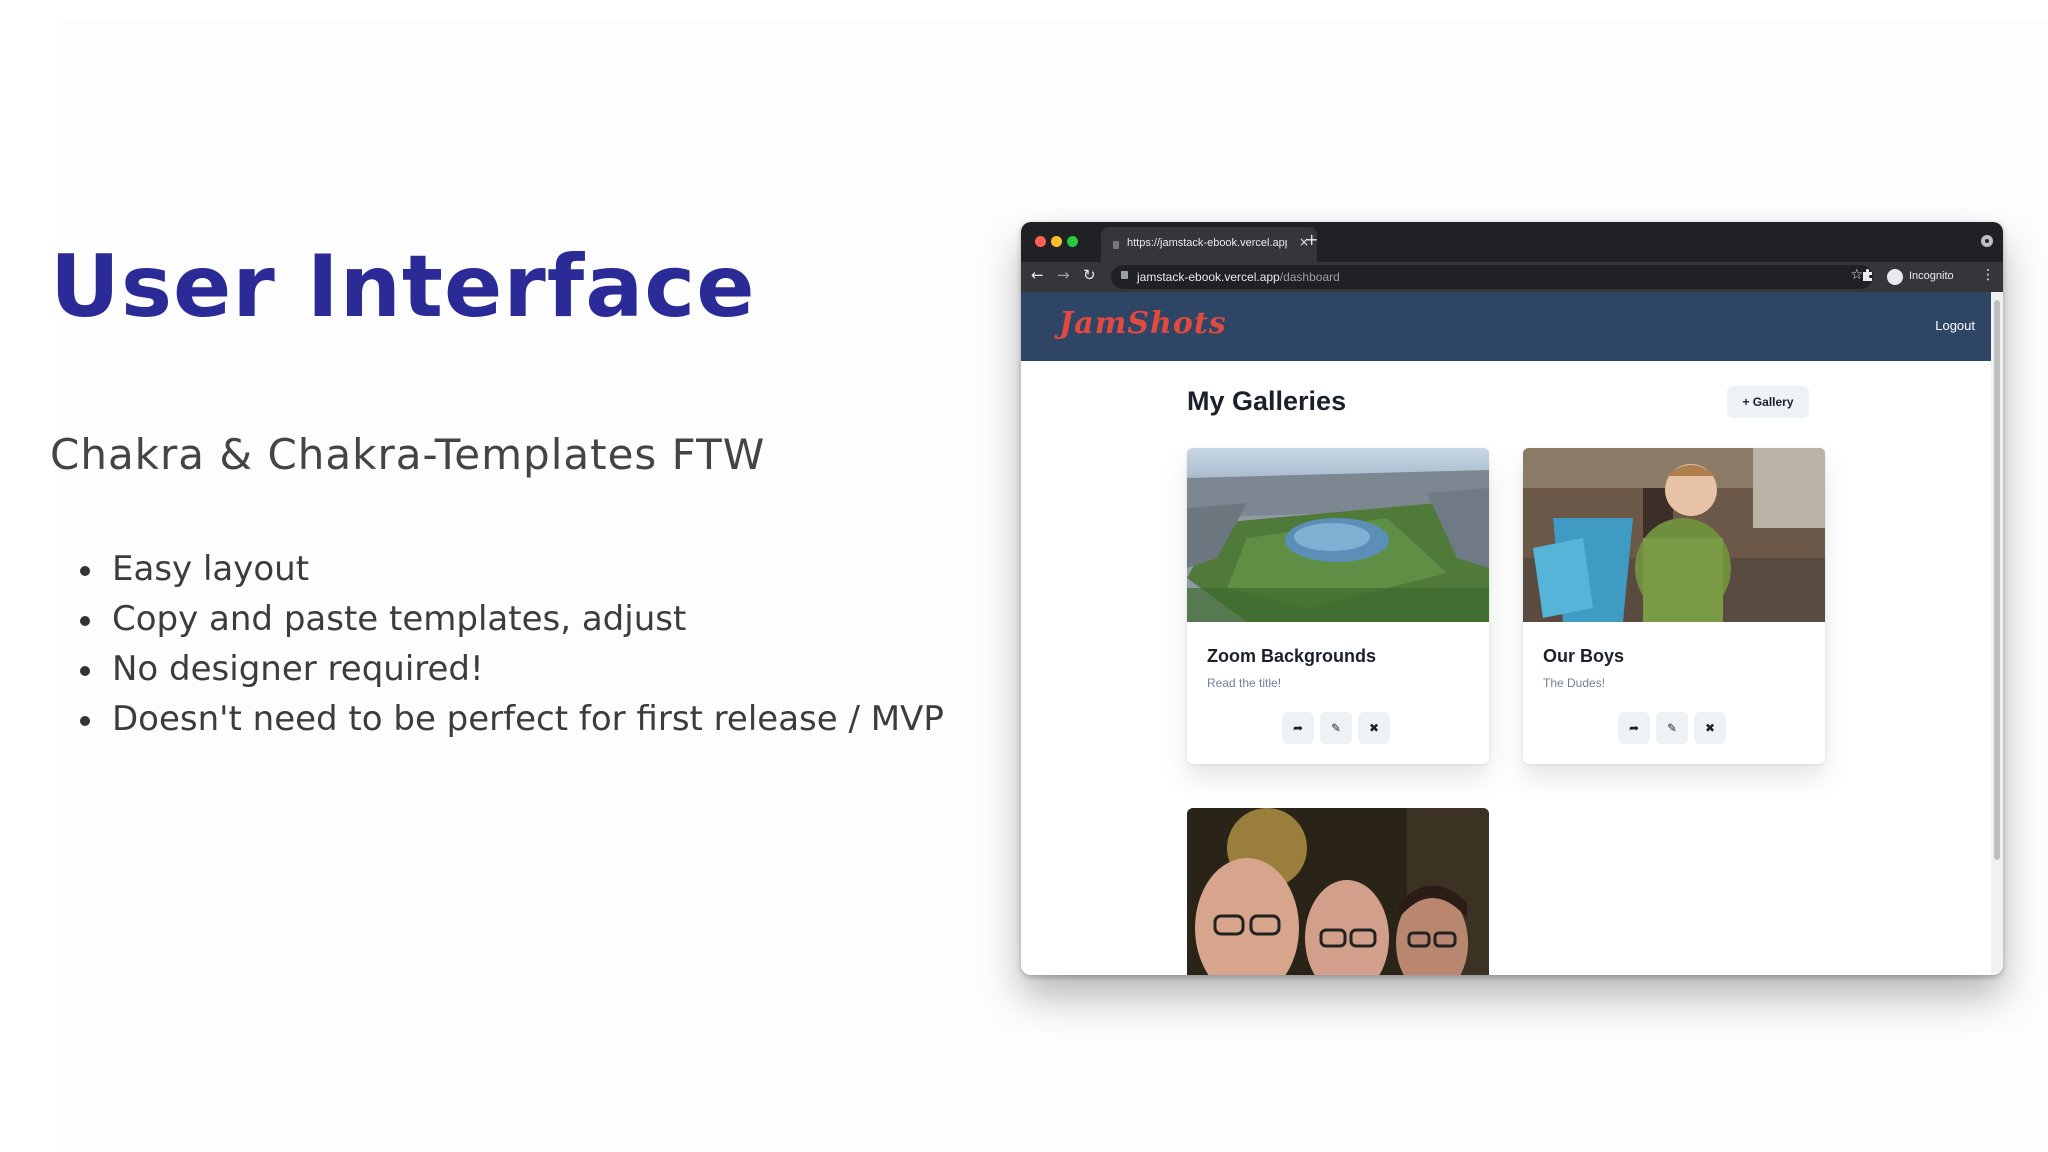 The width and height of the screenshot is (2048, 1152). I want to click on add-gallery-button: + Gallery, so click(1768, 402).